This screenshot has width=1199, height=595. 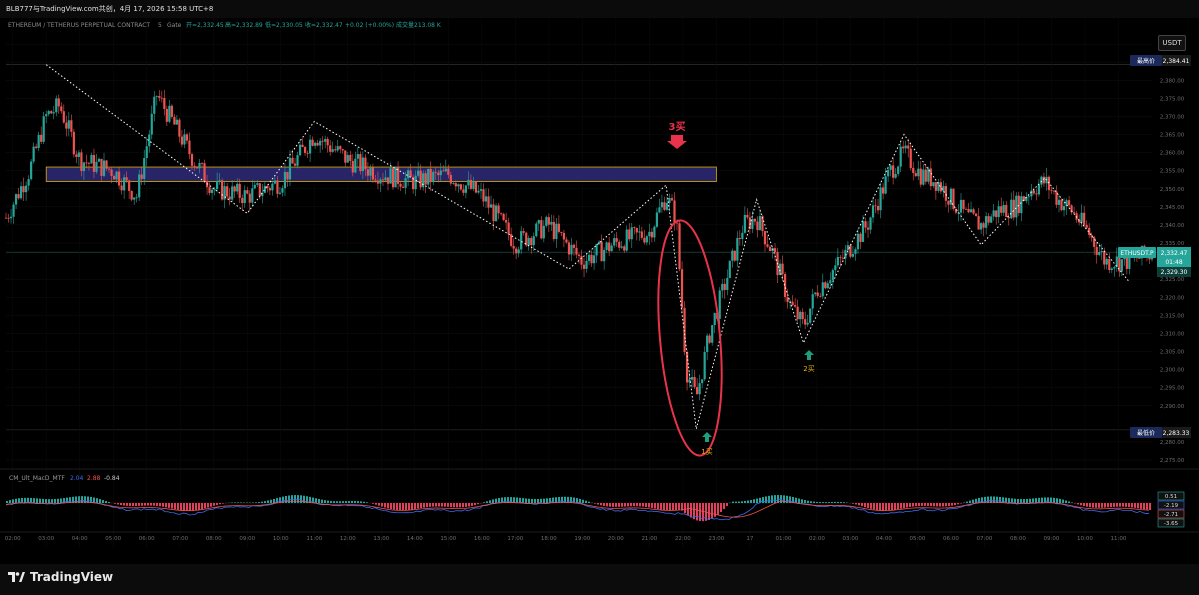 I want to click on tradingview-logo: TradingView, so click(x=60, y=577).